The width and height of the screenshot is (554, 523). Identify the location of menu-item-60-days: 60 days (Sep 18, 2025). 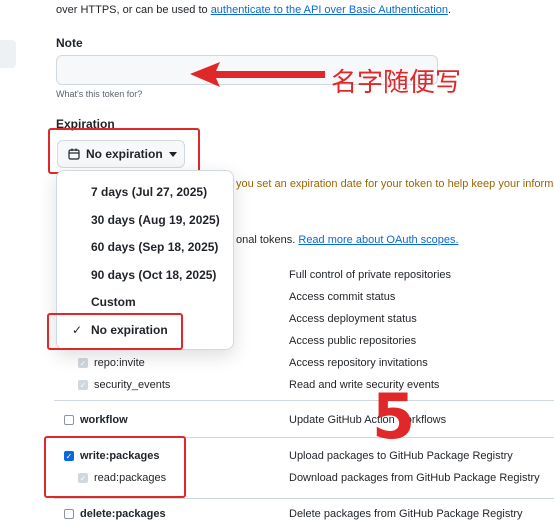
(145, 247).